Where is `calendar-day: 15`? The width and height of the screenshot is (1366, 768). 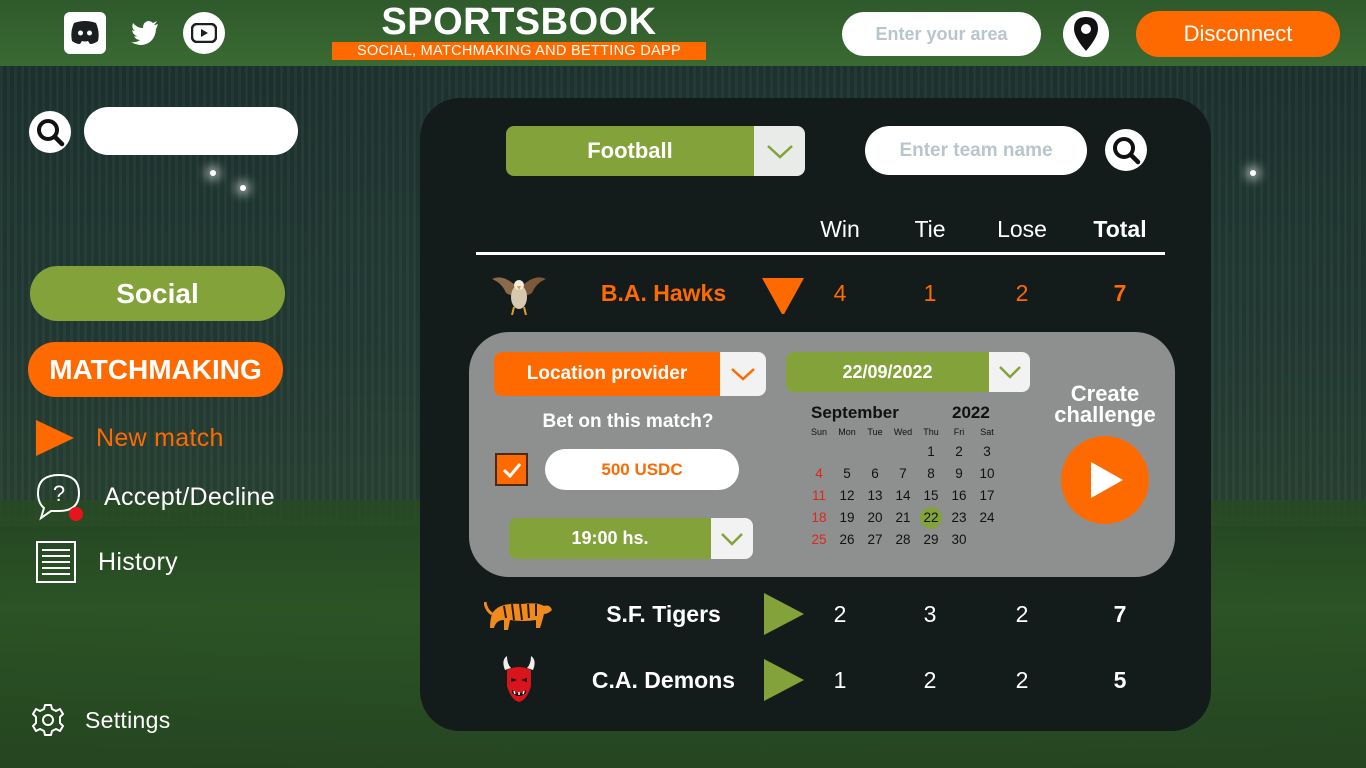
calendar-day: 15 is located at coordinates (931, 496).